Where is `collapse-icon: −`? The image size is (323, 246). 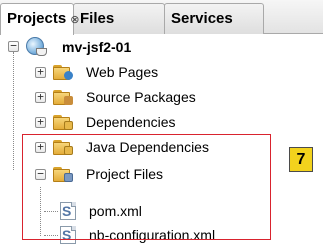
collapse-icon: − is located at coordinates (13, 46).